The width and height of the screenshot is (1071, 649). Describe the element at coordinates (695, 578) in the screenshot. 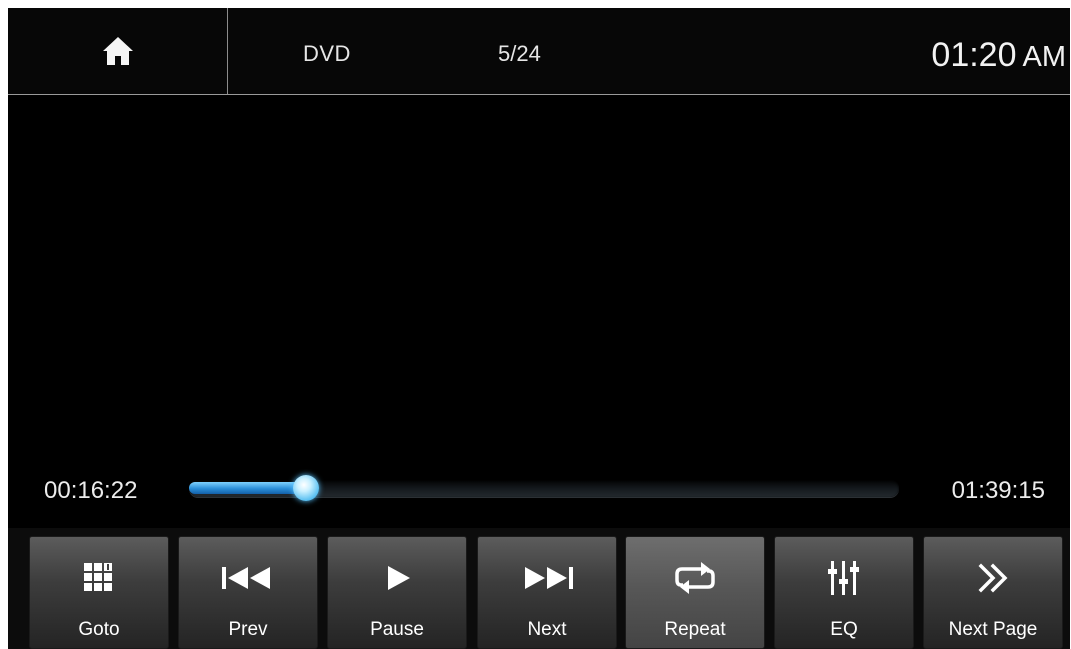

I see `repeat-icon` at that location.